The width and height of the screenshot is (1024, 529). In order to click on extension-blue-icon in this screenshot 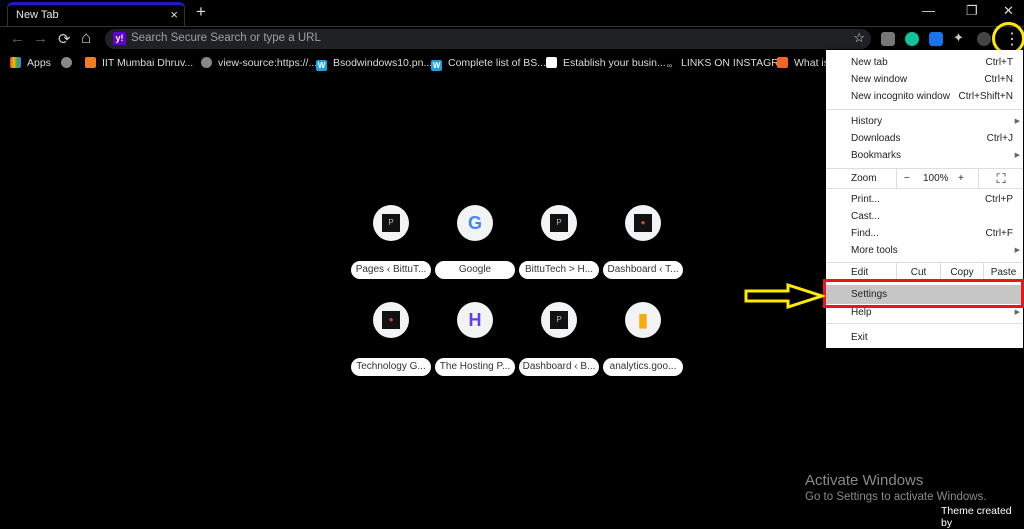, I will do `click(936, 39)`.